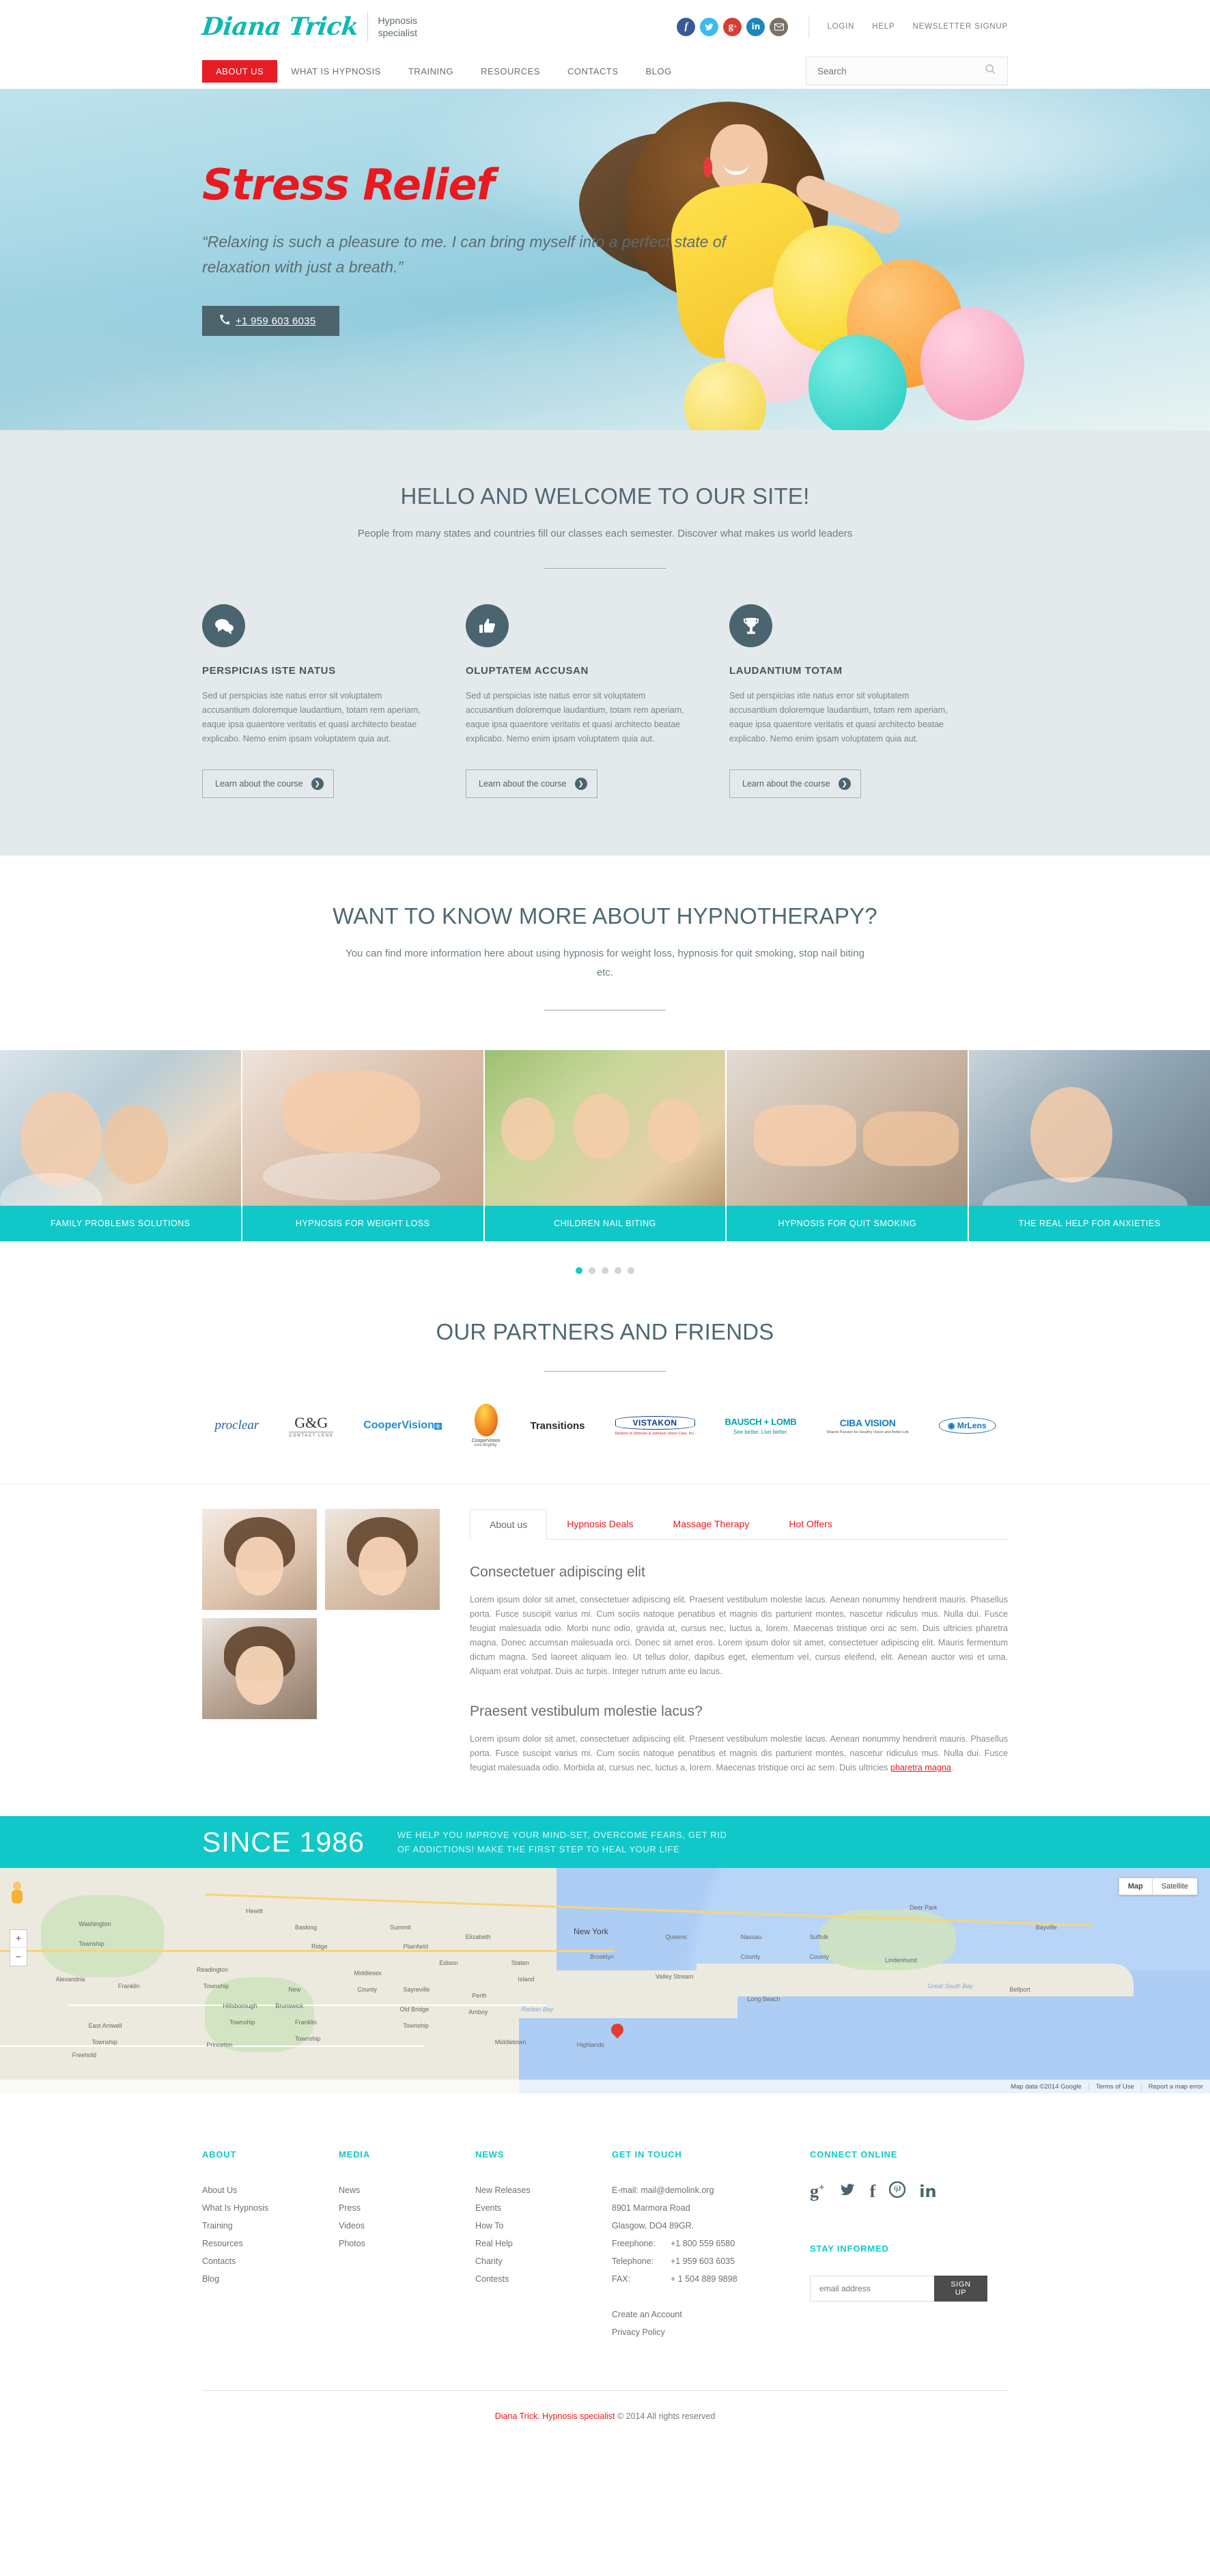 Image resolution: width=1210 pixels, height=2576 pixels. I want to click on tab-massage-therapy: Massage Therapy, so click(711, 1524).